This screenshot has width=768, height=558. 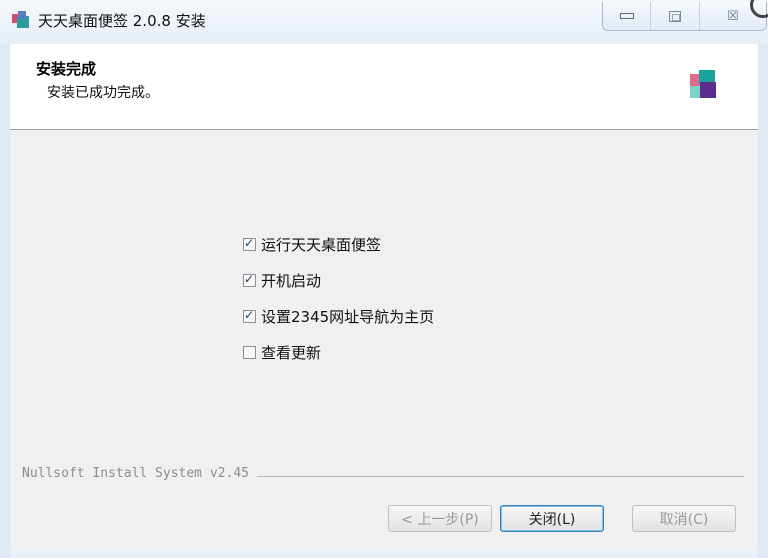 What do you see at coordinates (552, 518) in the screenshot?
I see `close-installer-button: 关闭(L)` at bounding box center [552, 518].